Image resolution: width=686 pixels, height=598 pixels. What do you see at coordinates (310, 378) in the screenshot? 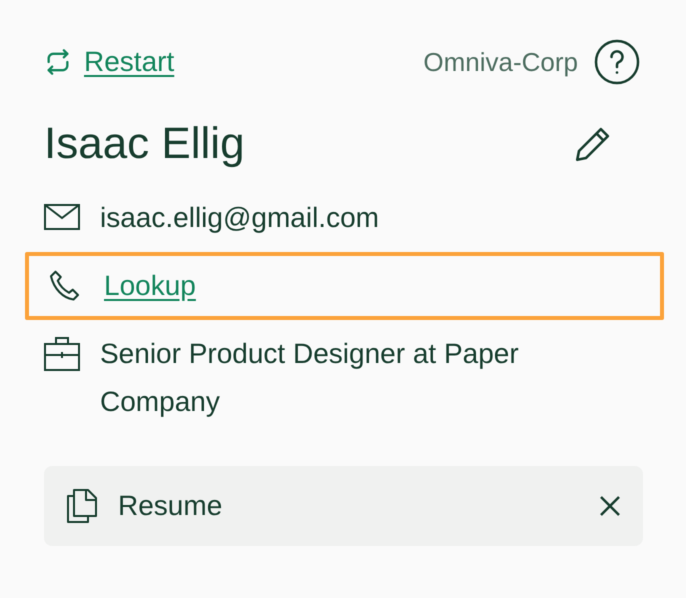
I see `job-title-text: Senior Product Designer at Paper Company` at bounding box center [310, 378].